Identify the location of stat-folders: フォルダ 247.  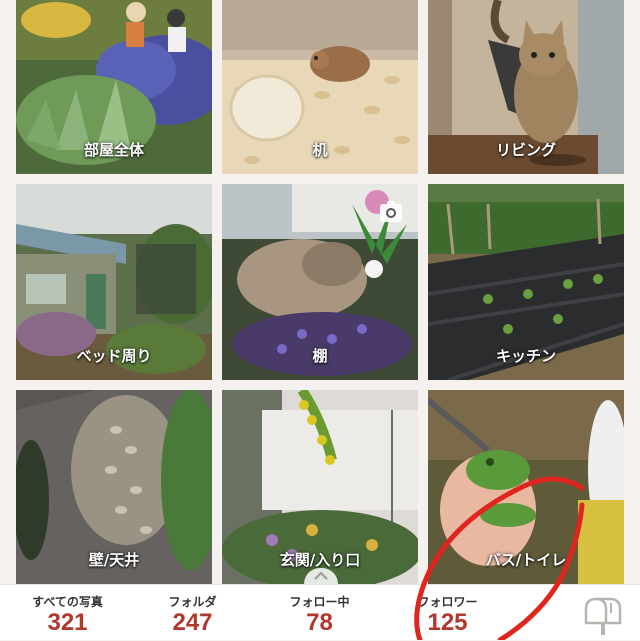
(192, 613).